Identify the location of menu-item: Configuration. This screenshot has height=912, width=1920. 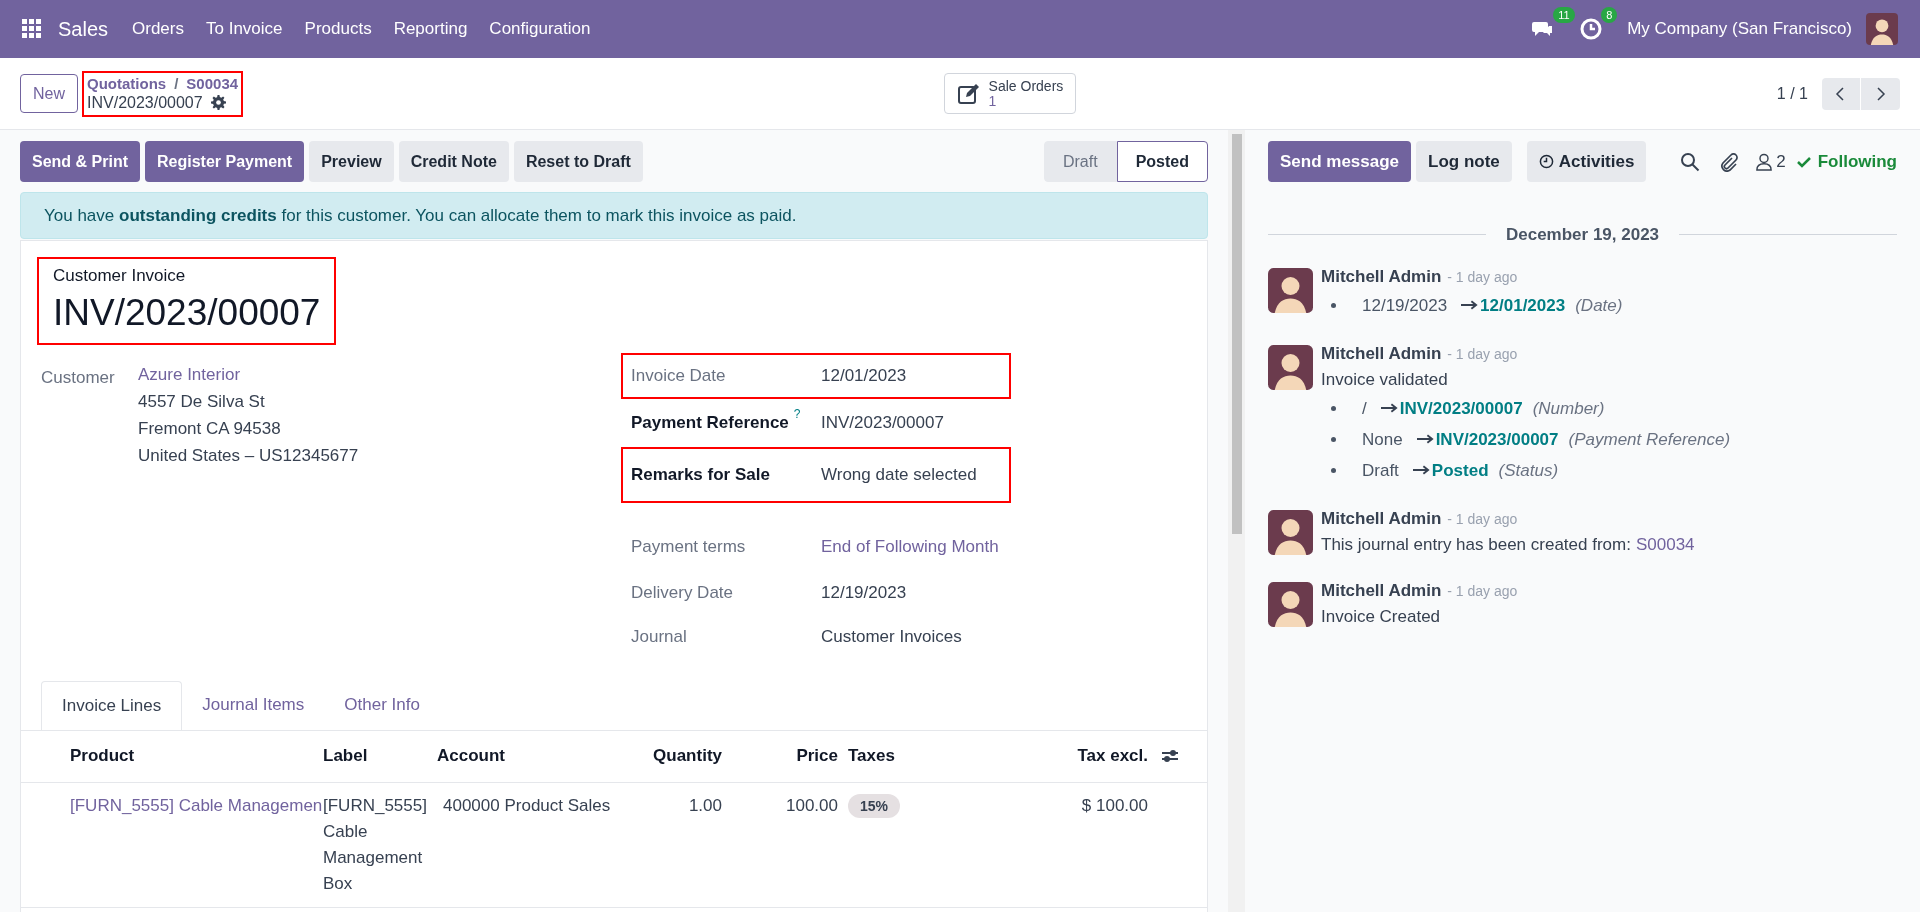
(540, 29).